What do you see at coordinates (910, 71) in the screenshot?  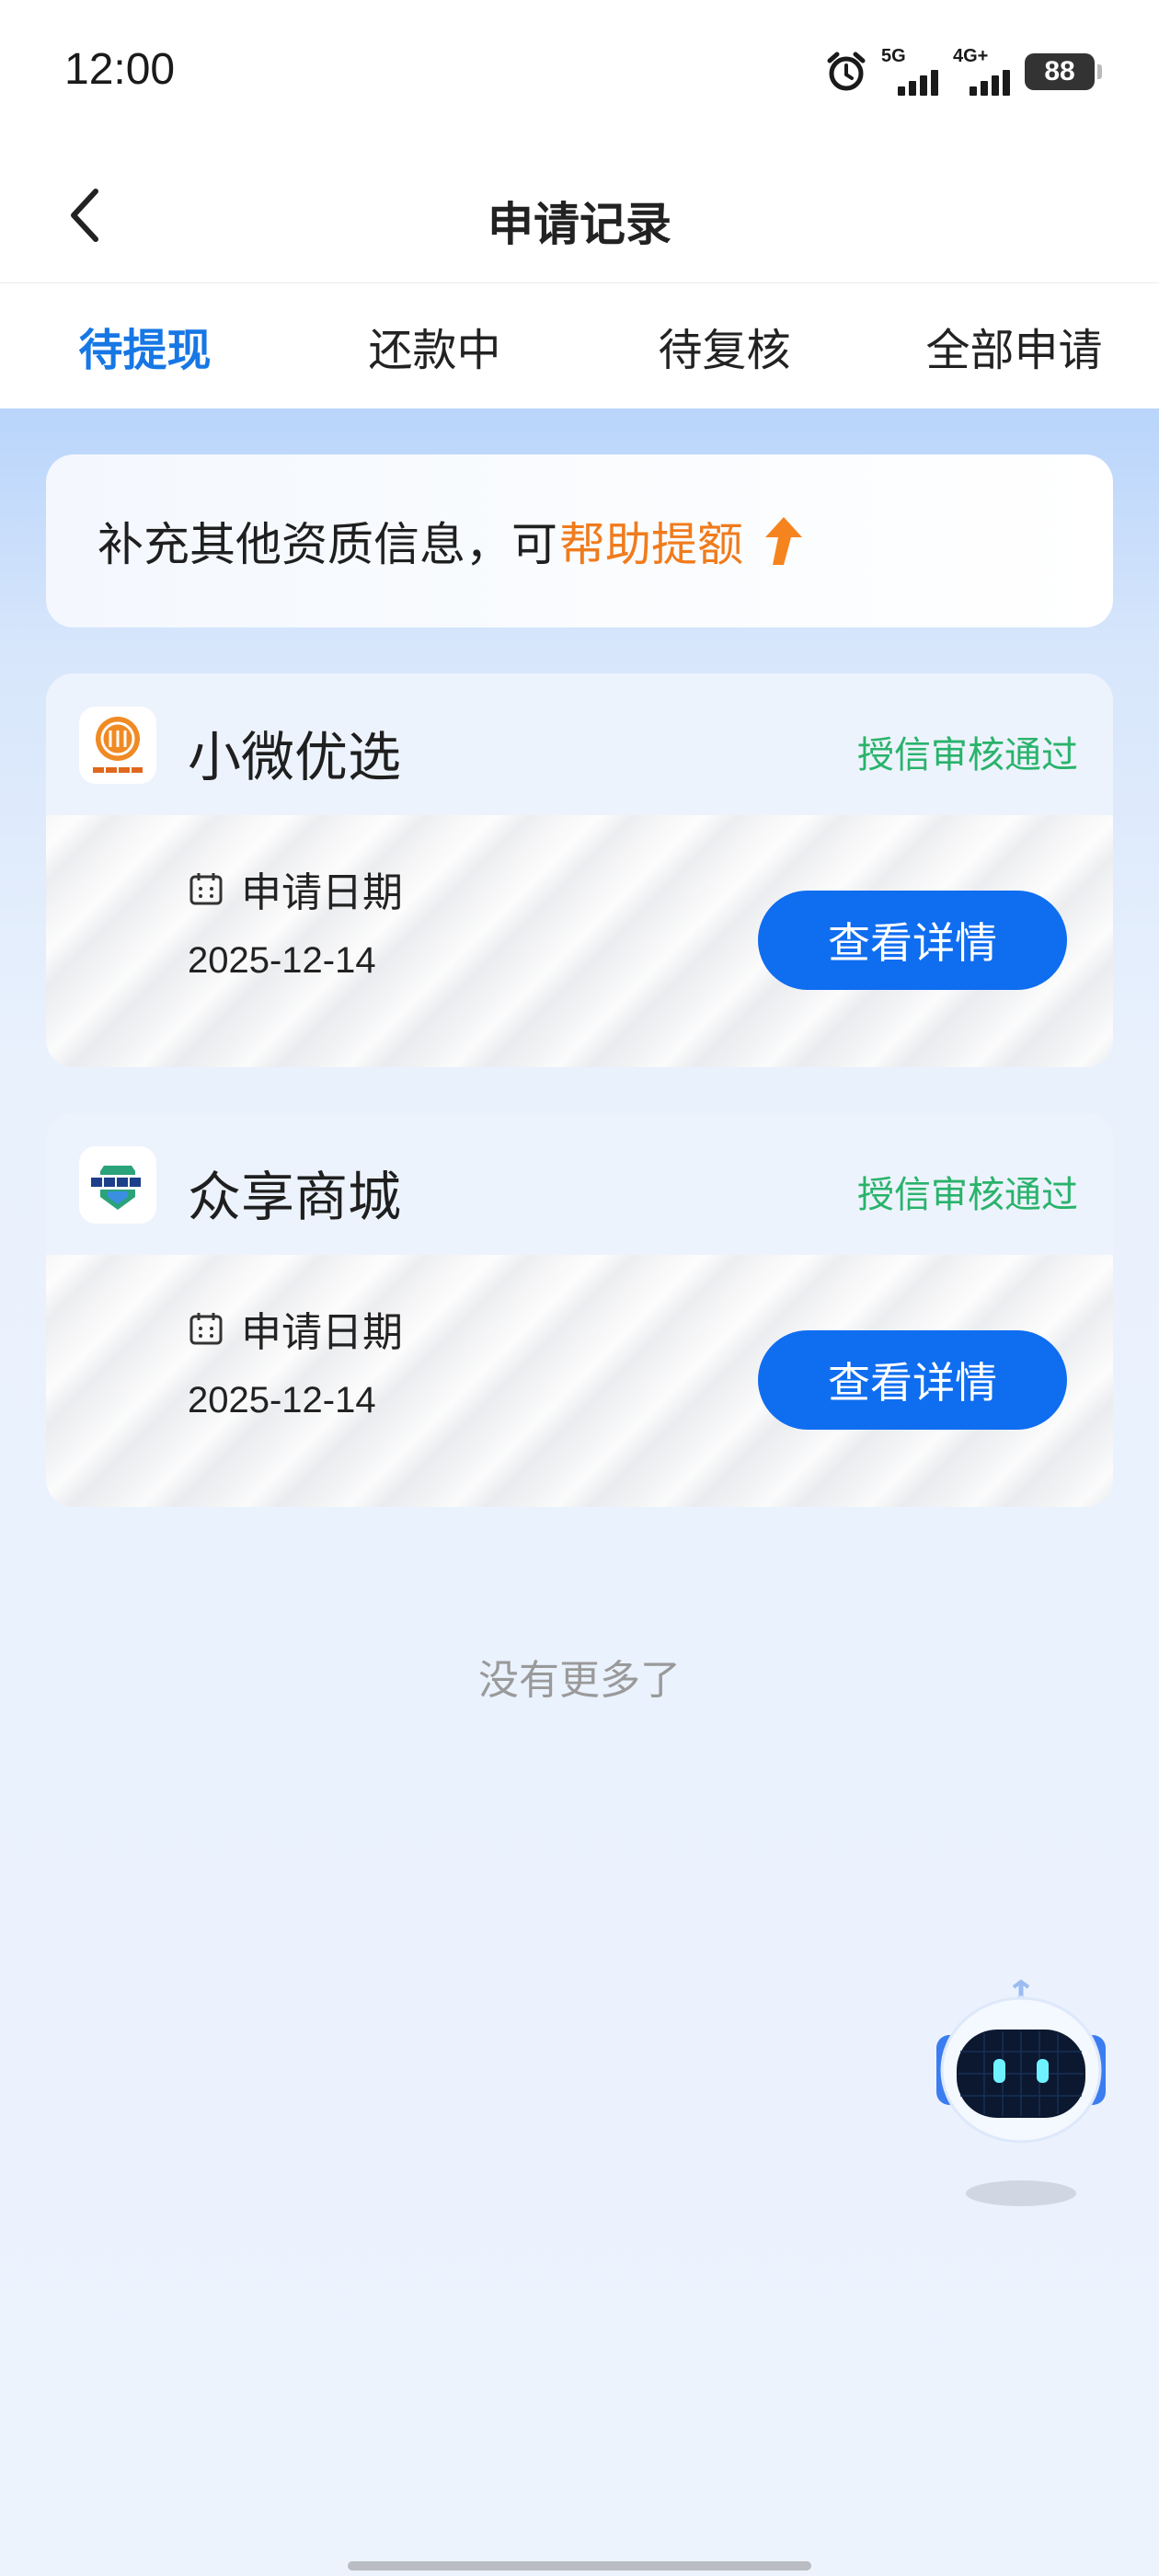 I see `signal-5g-icon: 5G` at bounding box center [910, 71].